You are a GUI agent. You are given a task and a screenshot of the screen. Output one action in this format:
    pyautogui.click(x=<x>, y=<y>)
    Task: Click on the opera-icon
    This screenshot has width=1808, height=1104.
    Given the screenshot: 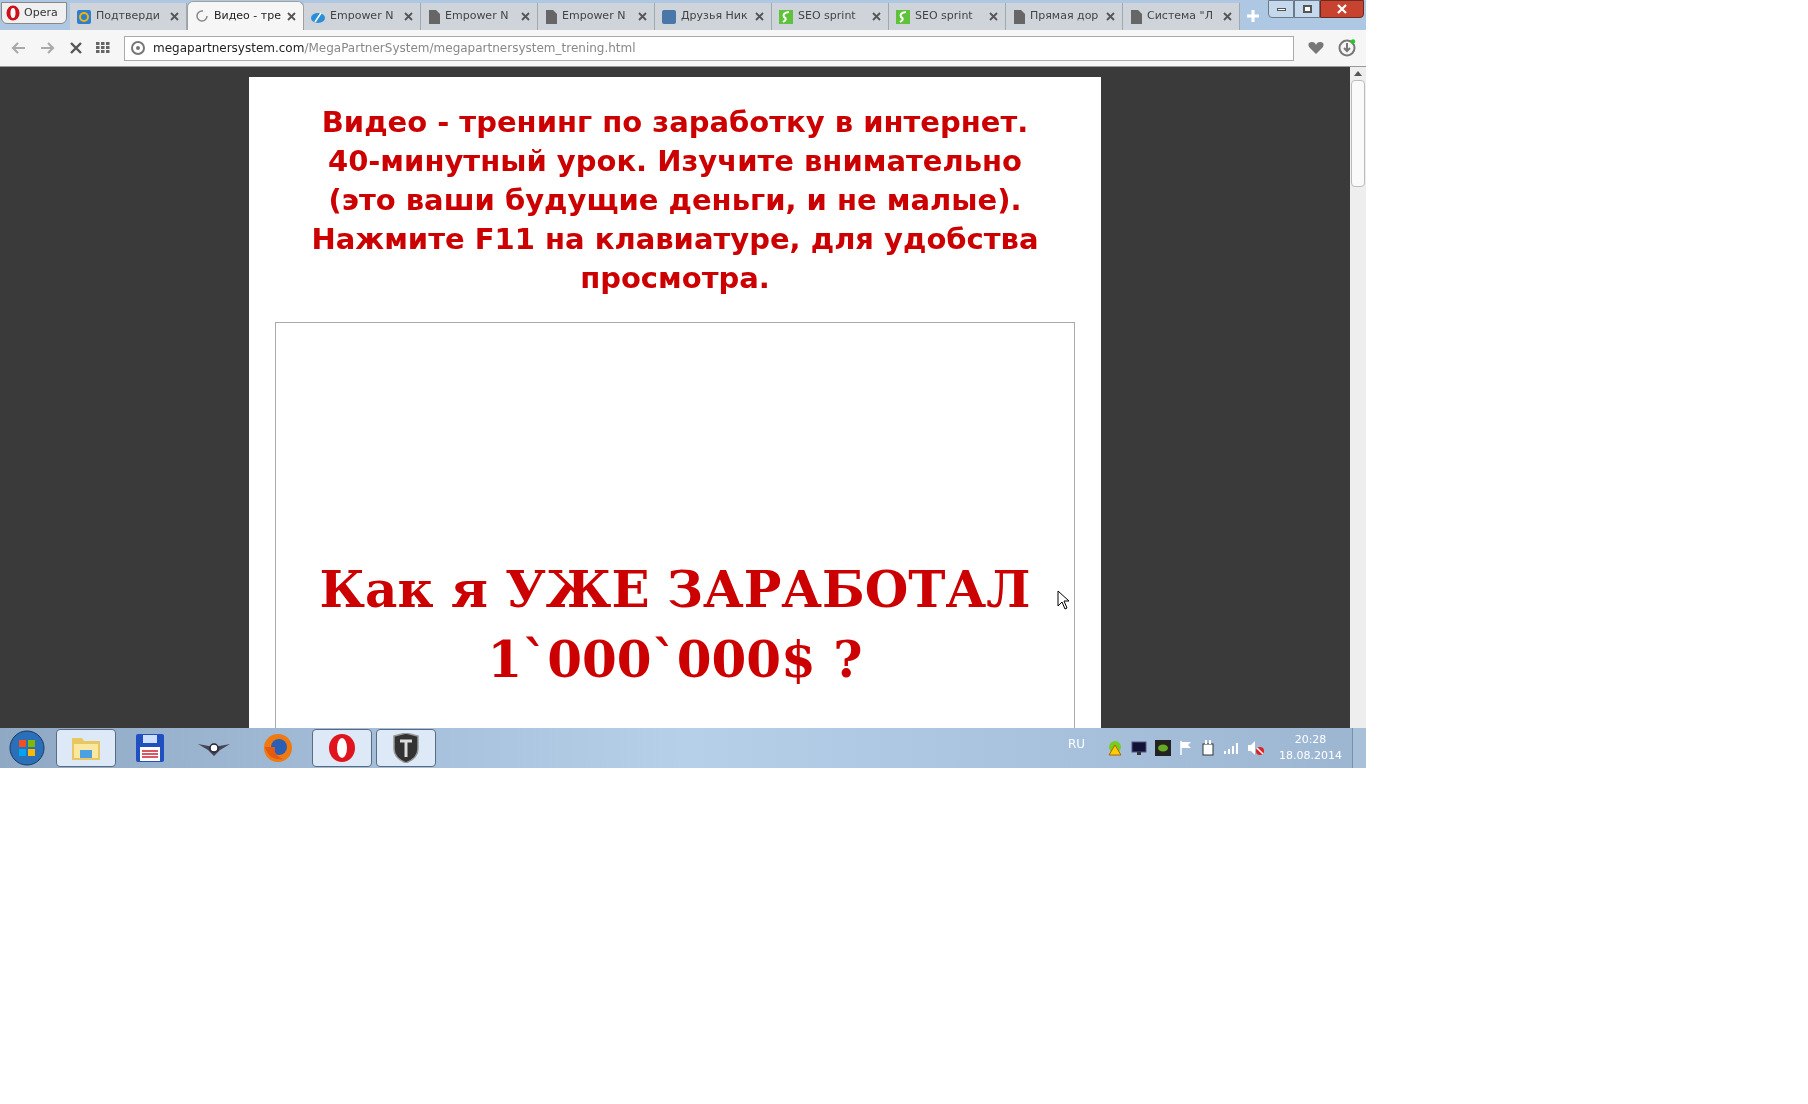 What is the action you would take?
    pyautogui.click(x=342, y=748)
    